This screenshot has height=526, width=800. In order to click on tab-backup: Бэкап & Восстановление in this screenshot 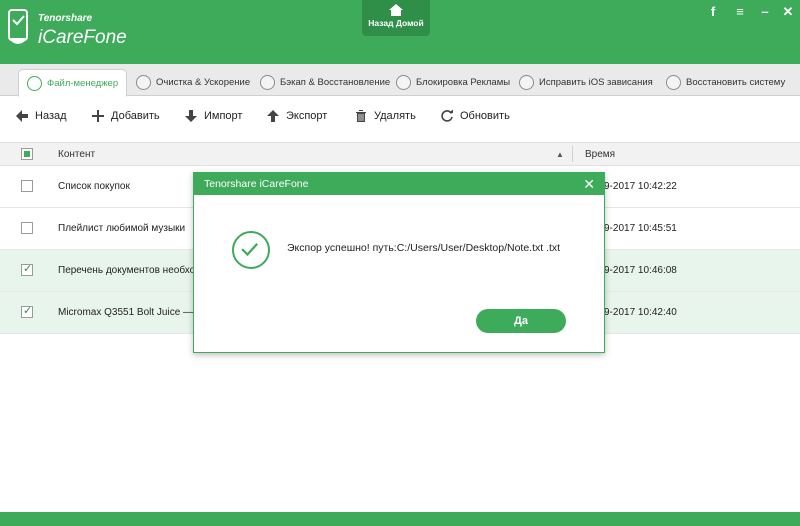, I will do `click(325, 82)`.